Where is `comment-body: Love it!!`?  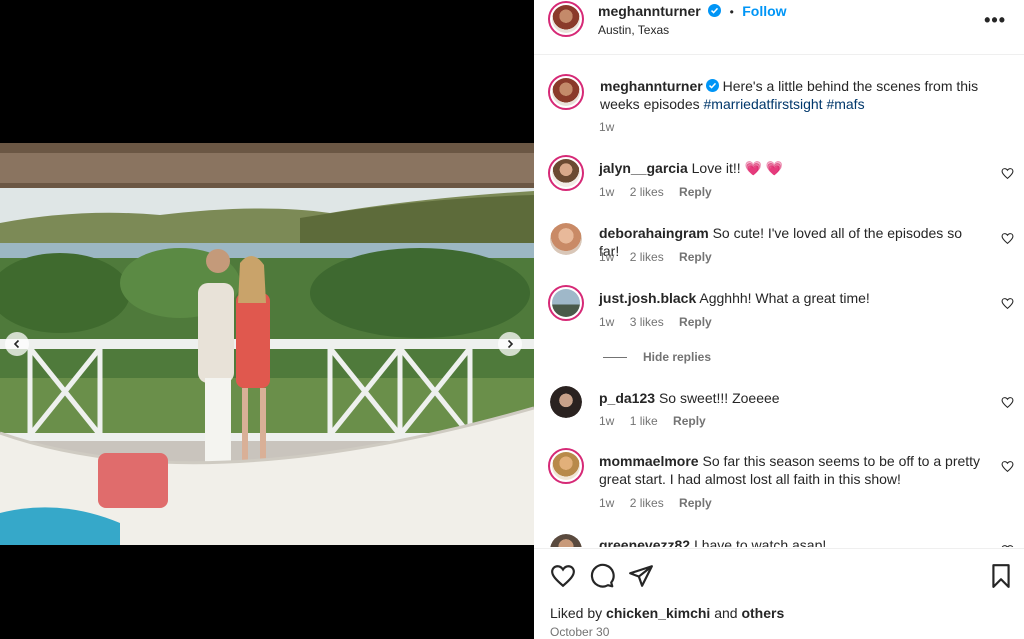
comment-body: Love it!! is located at coordinates (716, 168).